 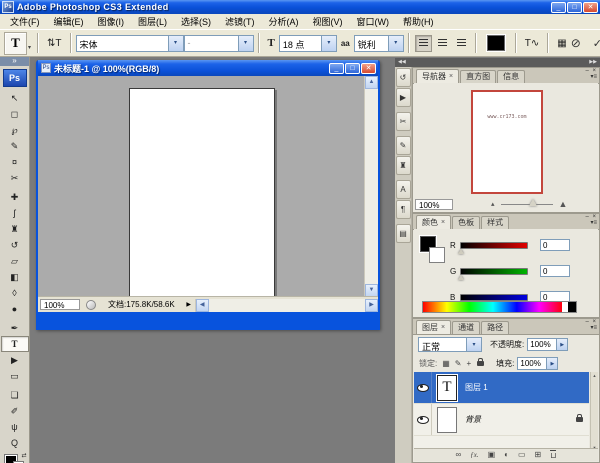 What do you see at coordinates (538, 455) in the screenshot?
I see `new-layer-icon: ⊞` at bounding box center [538, 455].